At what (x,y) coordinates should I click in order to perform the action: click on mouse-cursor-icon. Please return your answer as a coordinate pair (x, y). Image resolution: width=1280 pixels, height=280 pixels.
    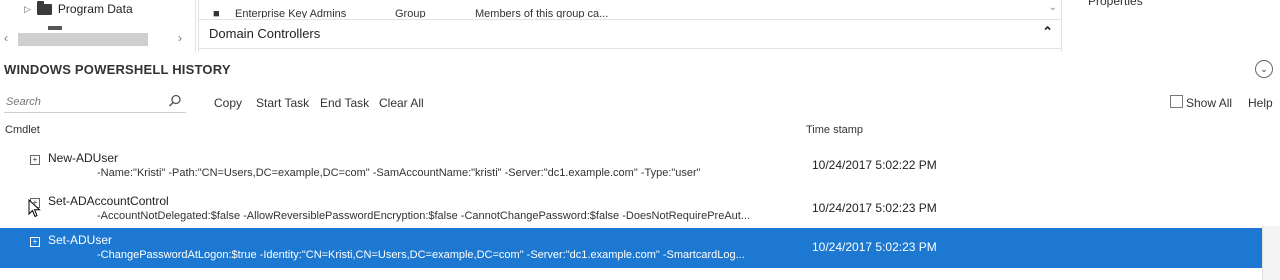
    Looking at the image, I should click on (34, 208).